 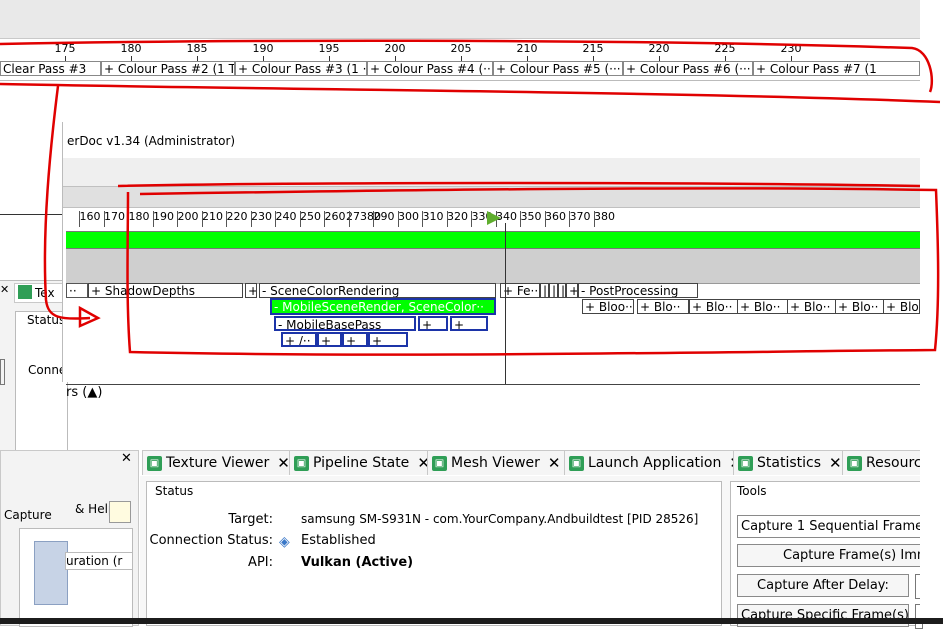 I want to click on capture-after-delay-button: Capture After Delay:, so click(x=823, y=585).